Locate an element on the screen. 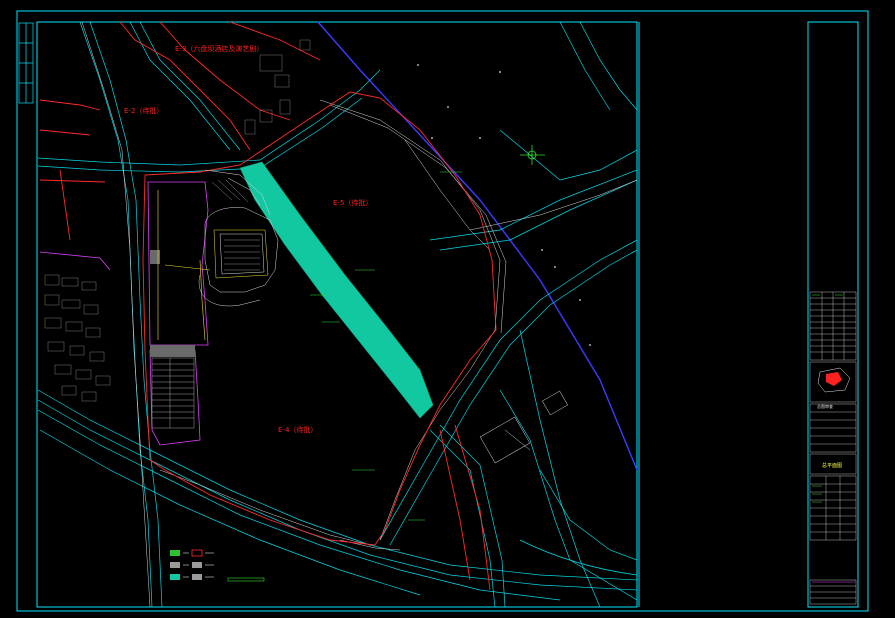 Image resolution: width=895 pixels, height=618 pixels. zone-label-e2: E-2（待批） is located at coordinates (144, 111).